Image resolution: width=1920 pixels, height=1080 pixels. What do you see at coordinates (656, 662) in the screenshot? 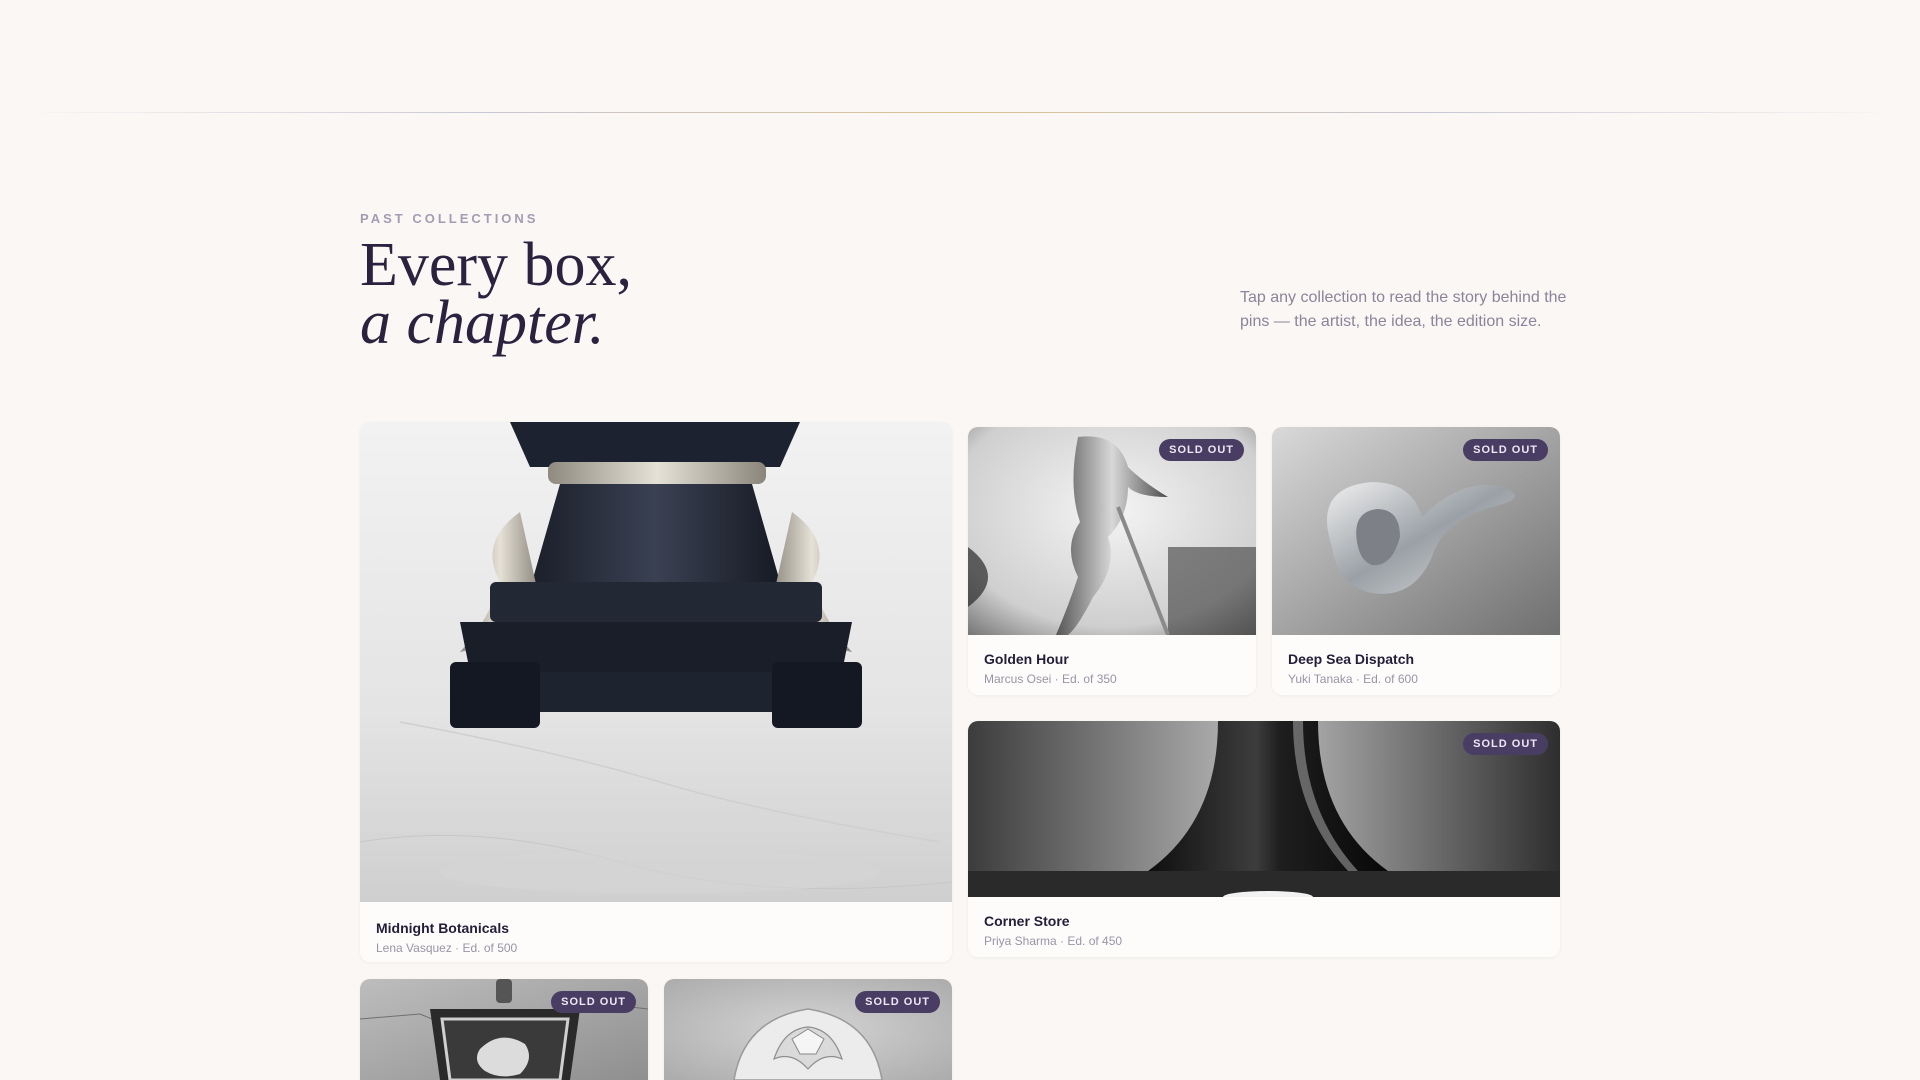
I see `collection-image` at bounding box center [656, 662].